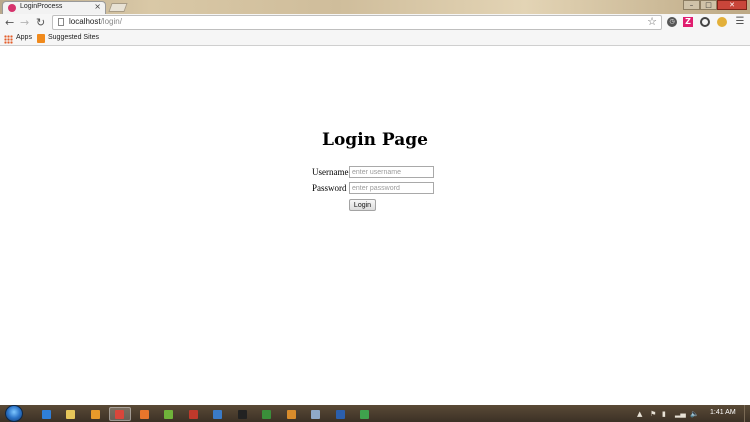 Image resolution: width=750 pixels, height=422 pixels. I want to click on taskbar-app-explorer, so click(71, 414).